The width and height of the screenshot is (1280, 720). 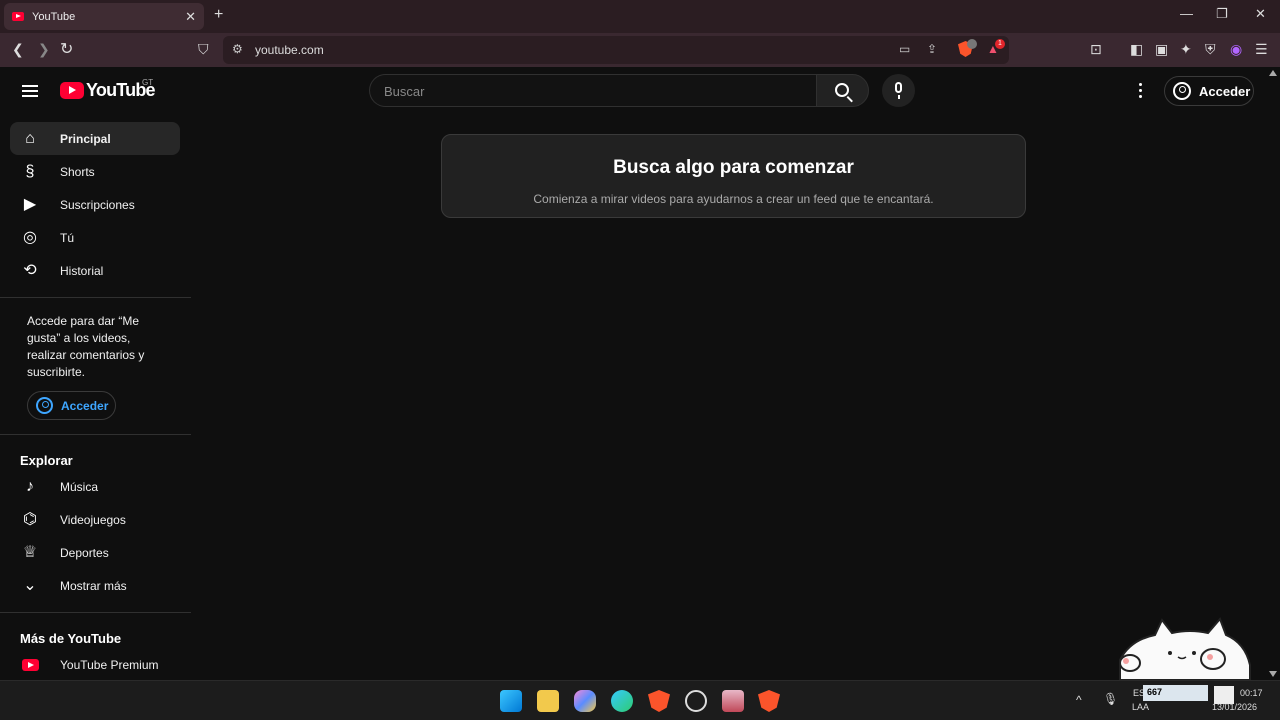 What do you see at coordinates (1236, 49) in the screenshot?
I see `profile-icon: ◉` at bounding box center [1236, 49].